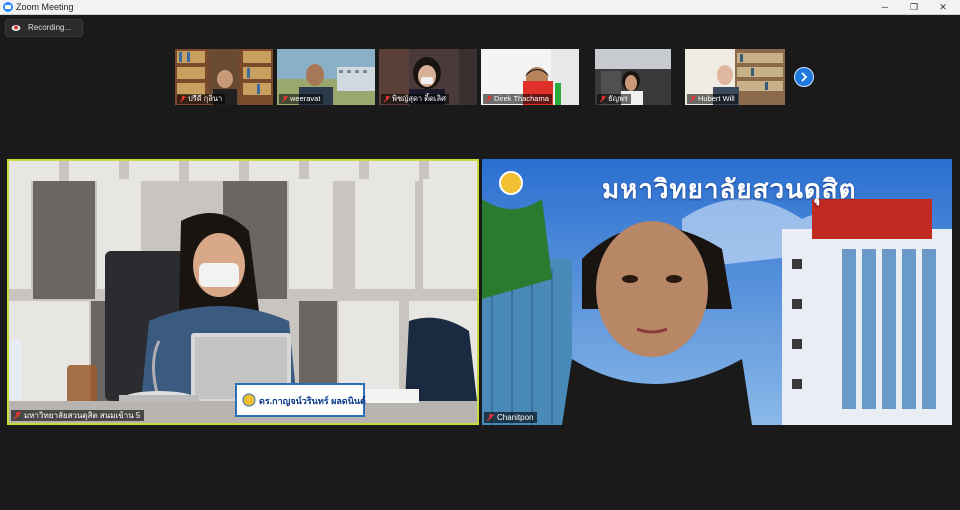  Describe the element at coordinates (428, 77) in the screenshot. I see `participant-thumbnail: พิชญ์สุดา ติ้ดเลิศ` at that location.